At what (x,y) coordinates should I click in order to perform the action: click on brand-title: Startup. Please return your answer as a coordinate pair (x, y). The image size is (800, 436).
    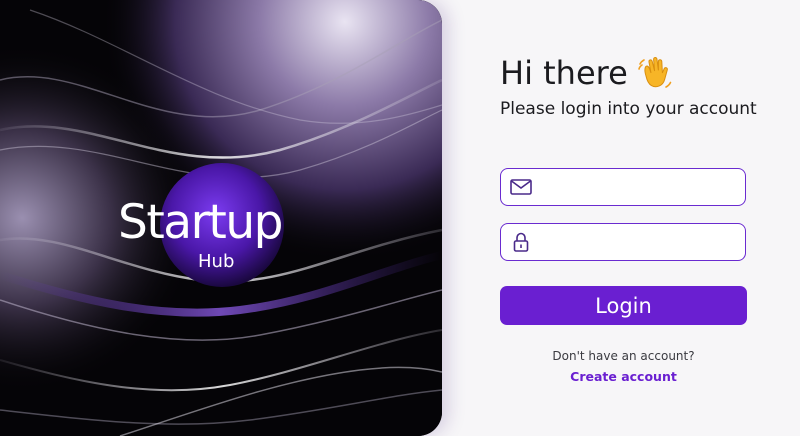
    Looking at the image, I should click on (200, 222).